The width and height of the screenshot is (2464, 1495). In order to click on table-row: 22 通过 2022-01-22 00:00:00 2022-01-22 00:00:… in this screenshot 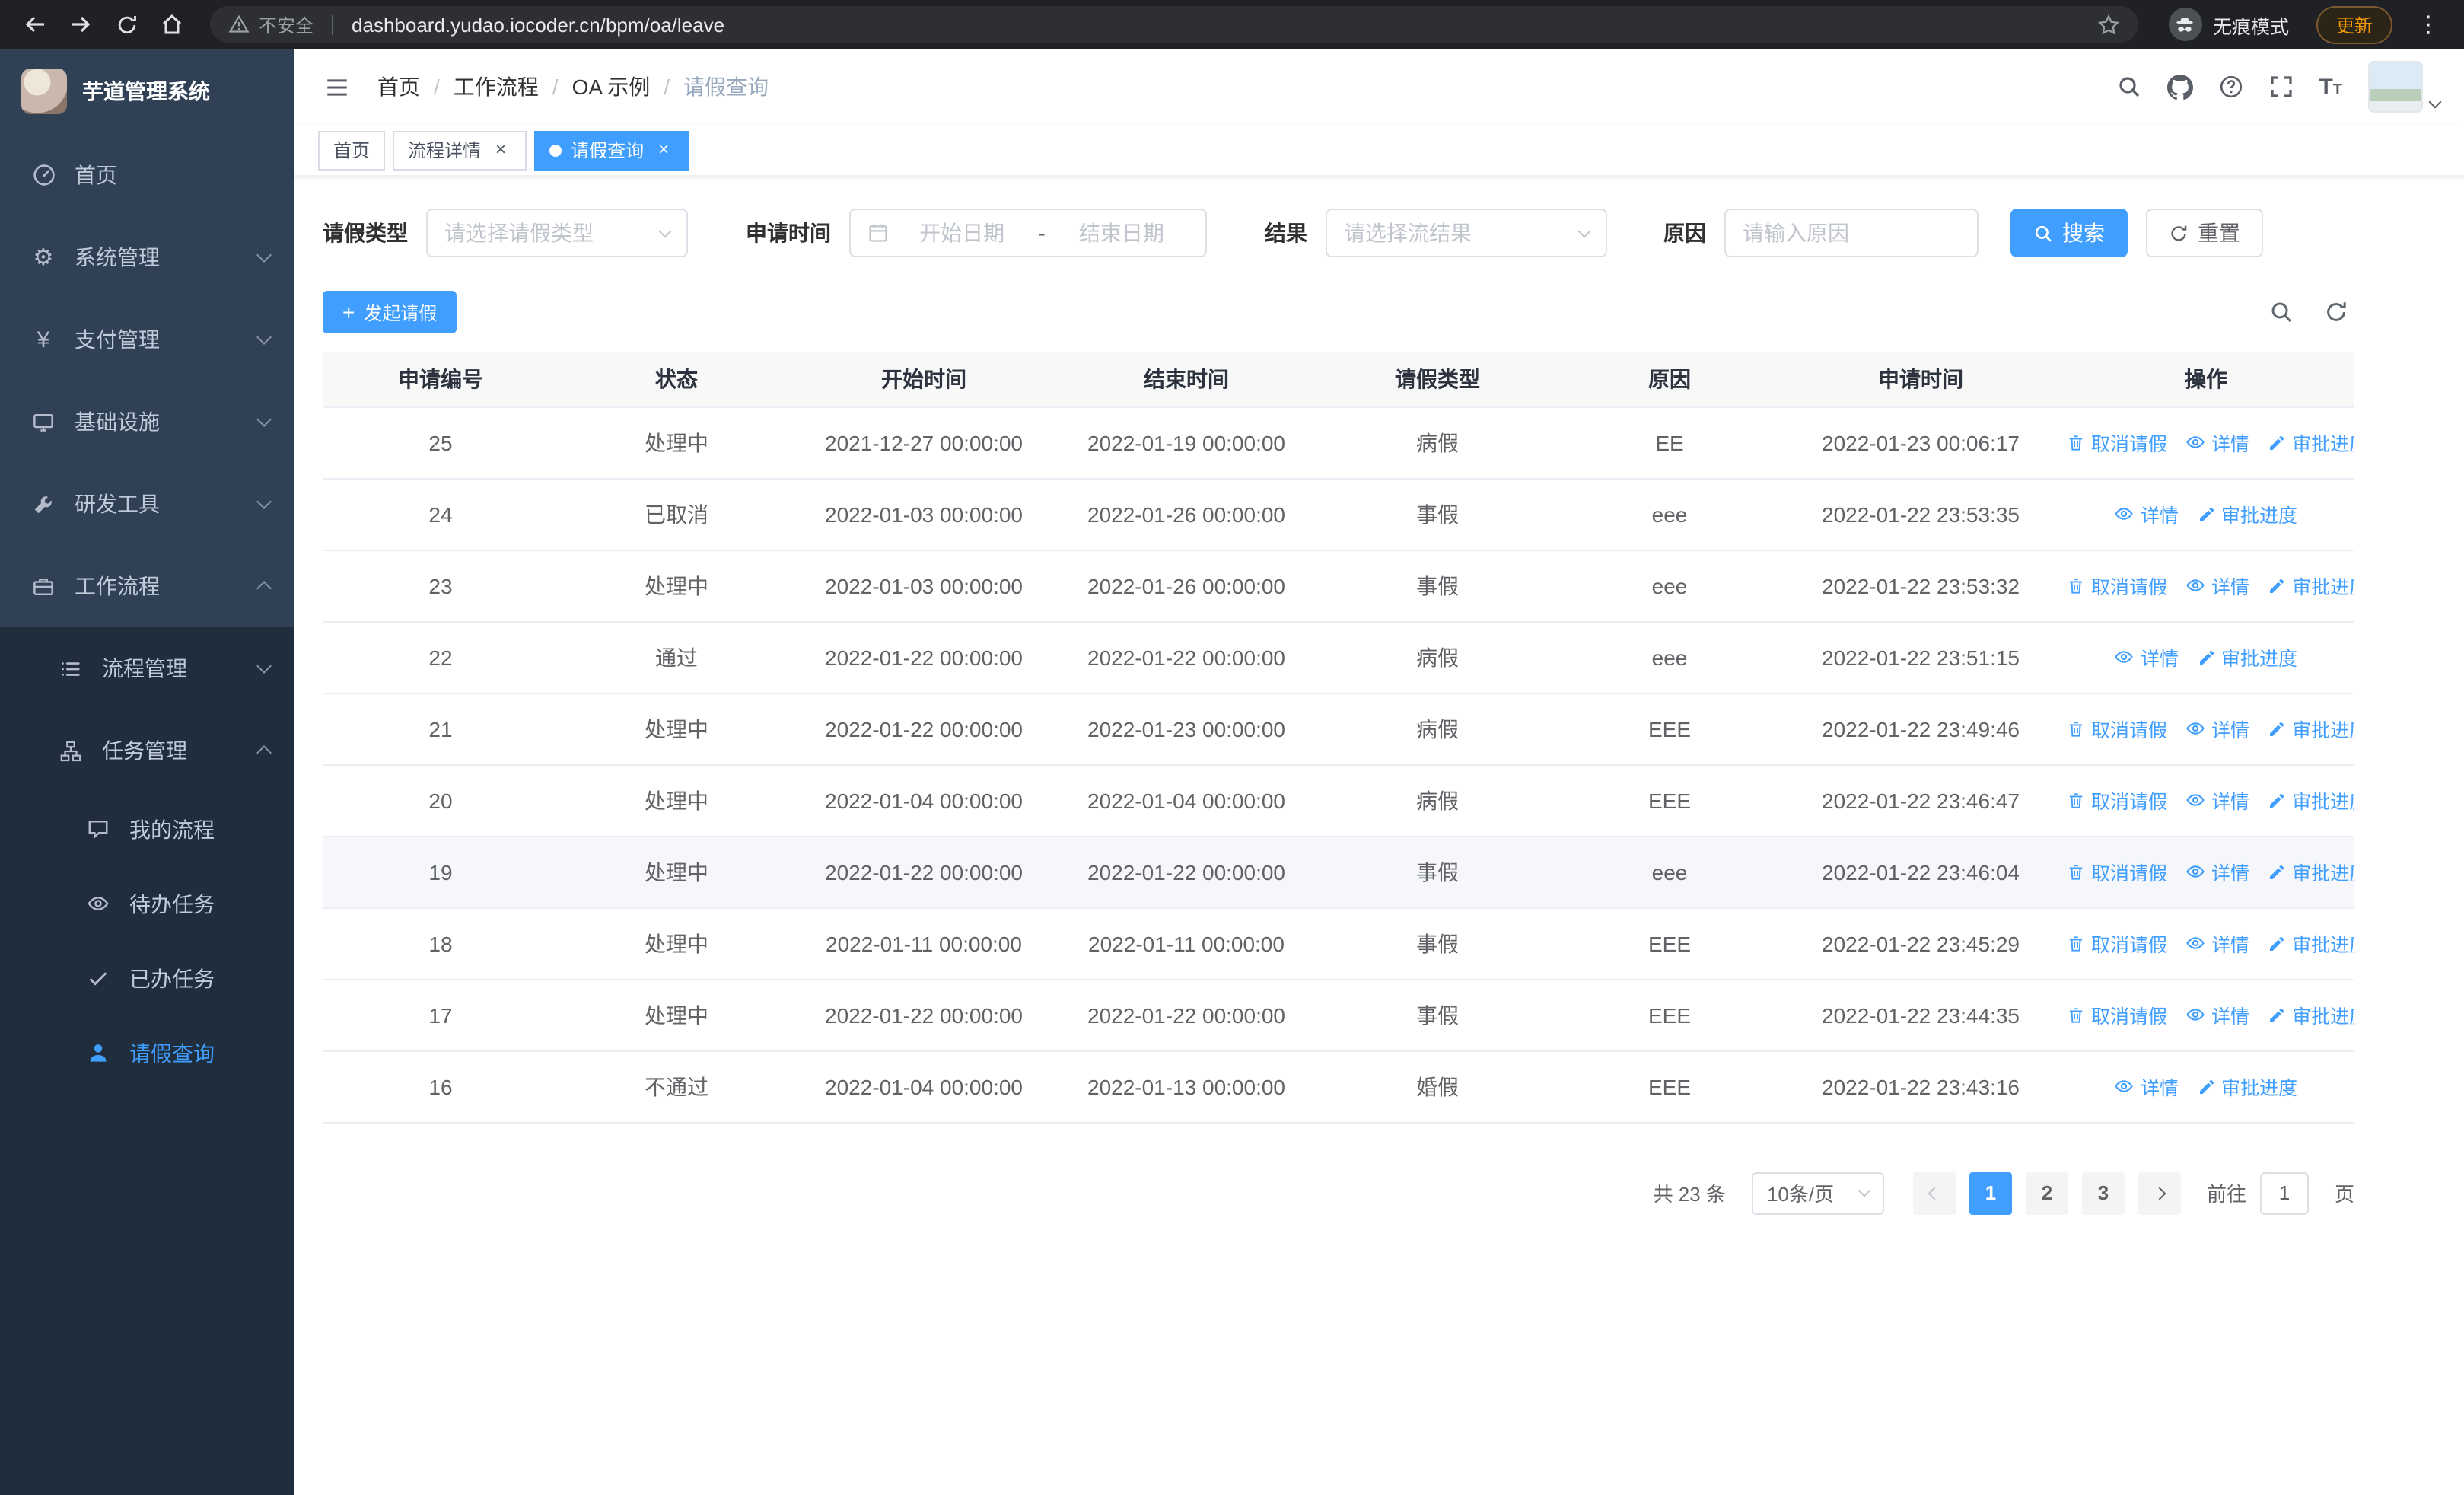, I will do `click(1338, 657)`.